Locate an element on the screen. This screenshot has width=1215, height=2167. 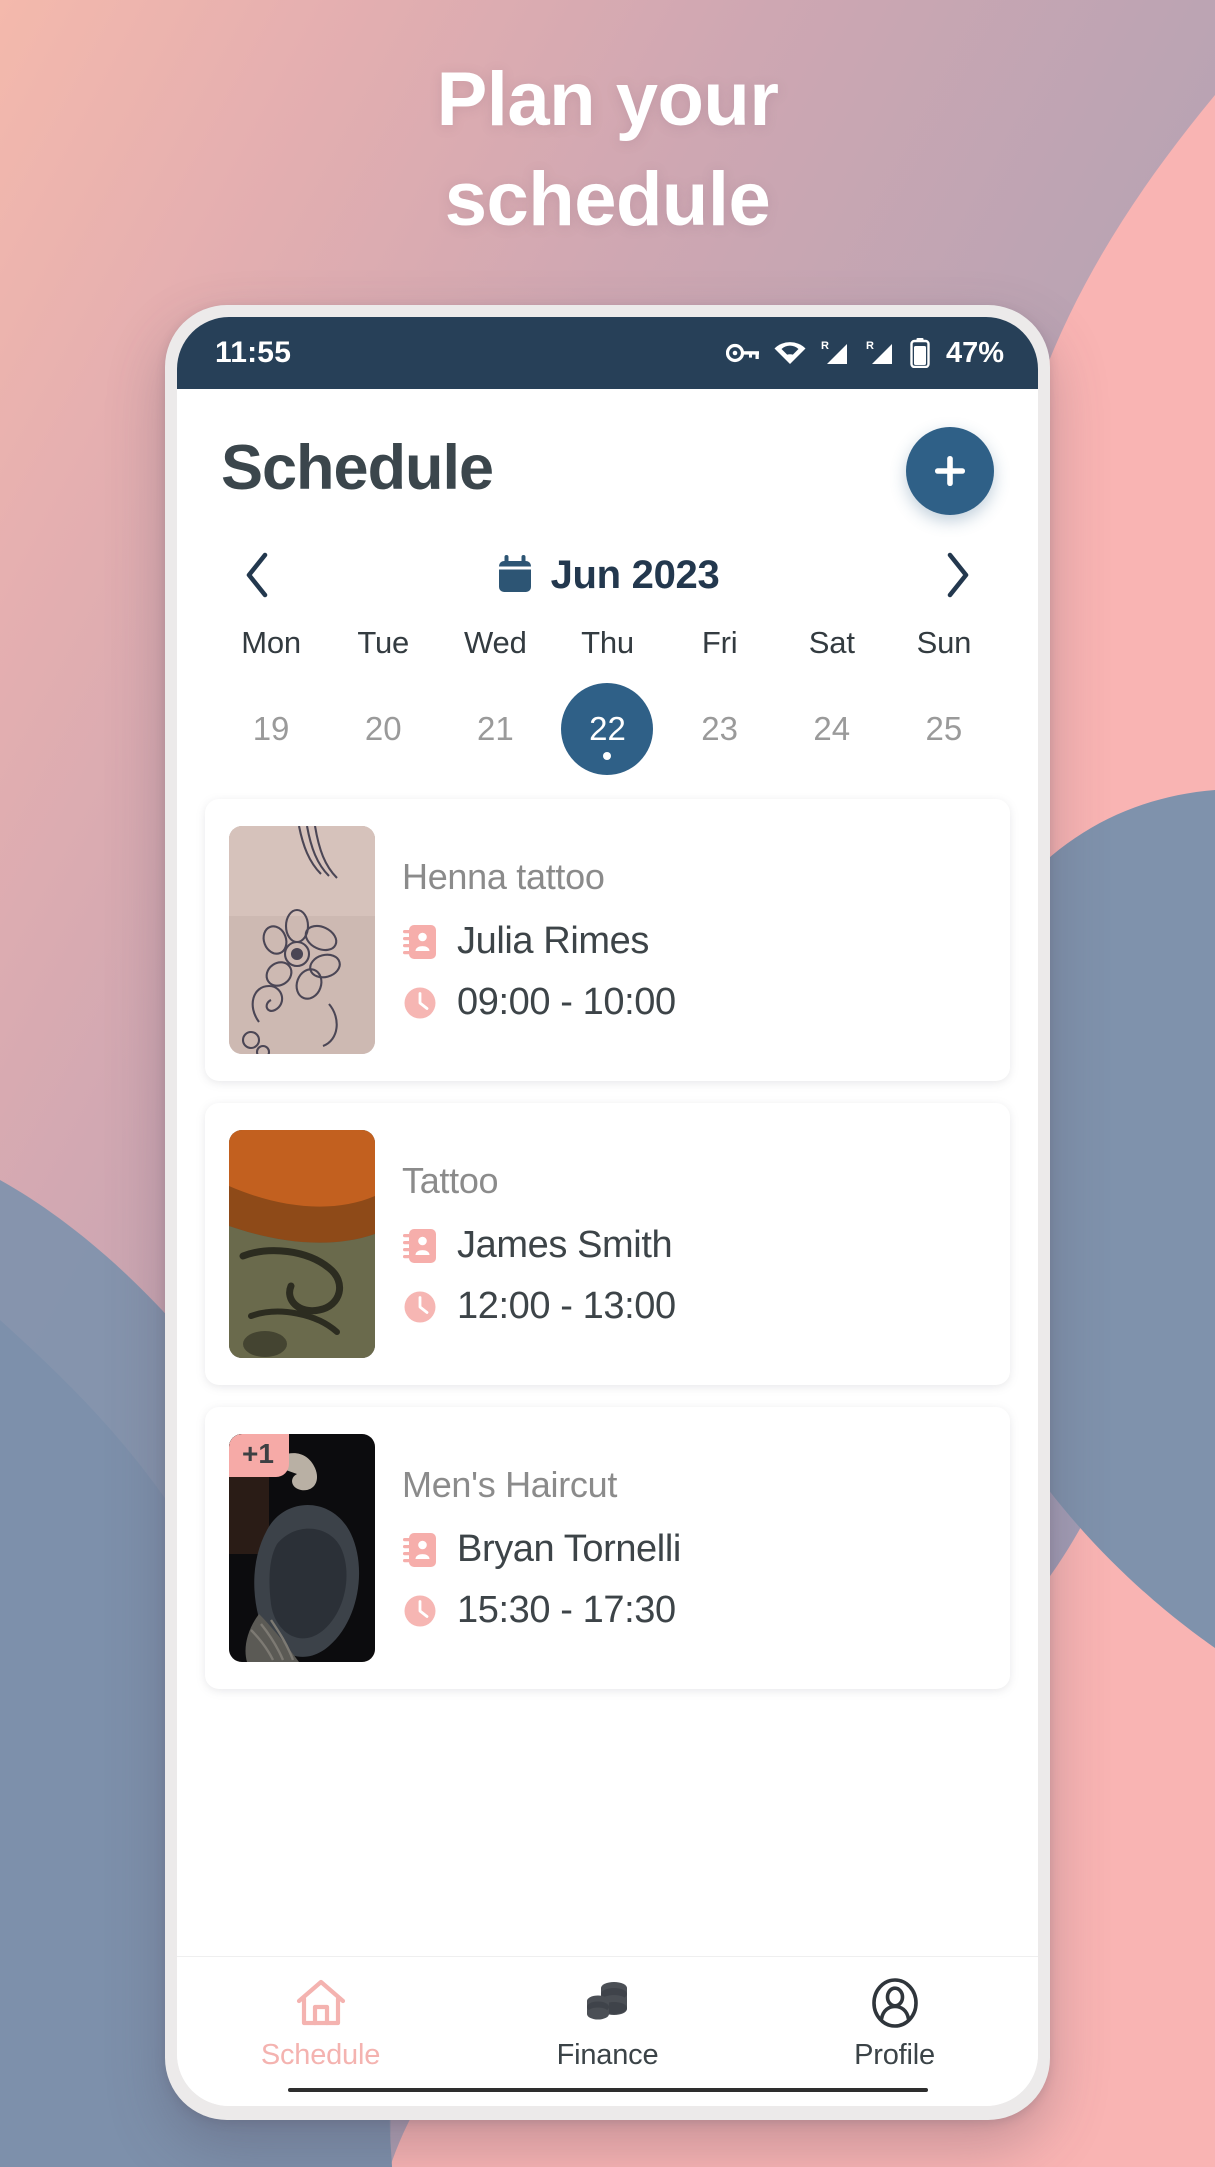
day-cell: 23 is located at coordinates (720, 729).